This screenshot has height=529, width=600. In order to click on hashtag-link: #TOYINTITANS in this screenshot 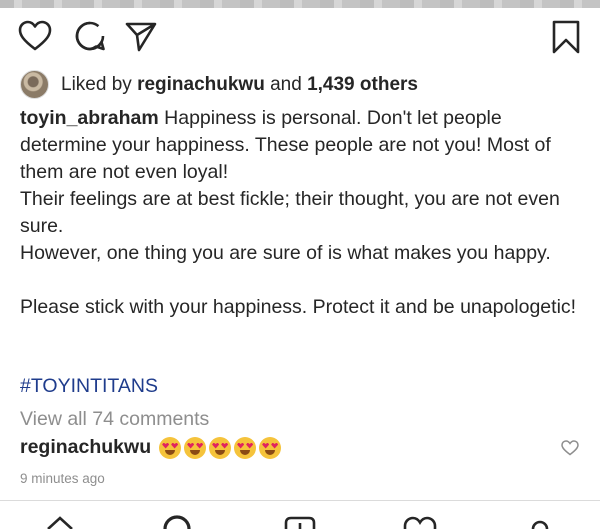, I will do `click(89, 386)`.